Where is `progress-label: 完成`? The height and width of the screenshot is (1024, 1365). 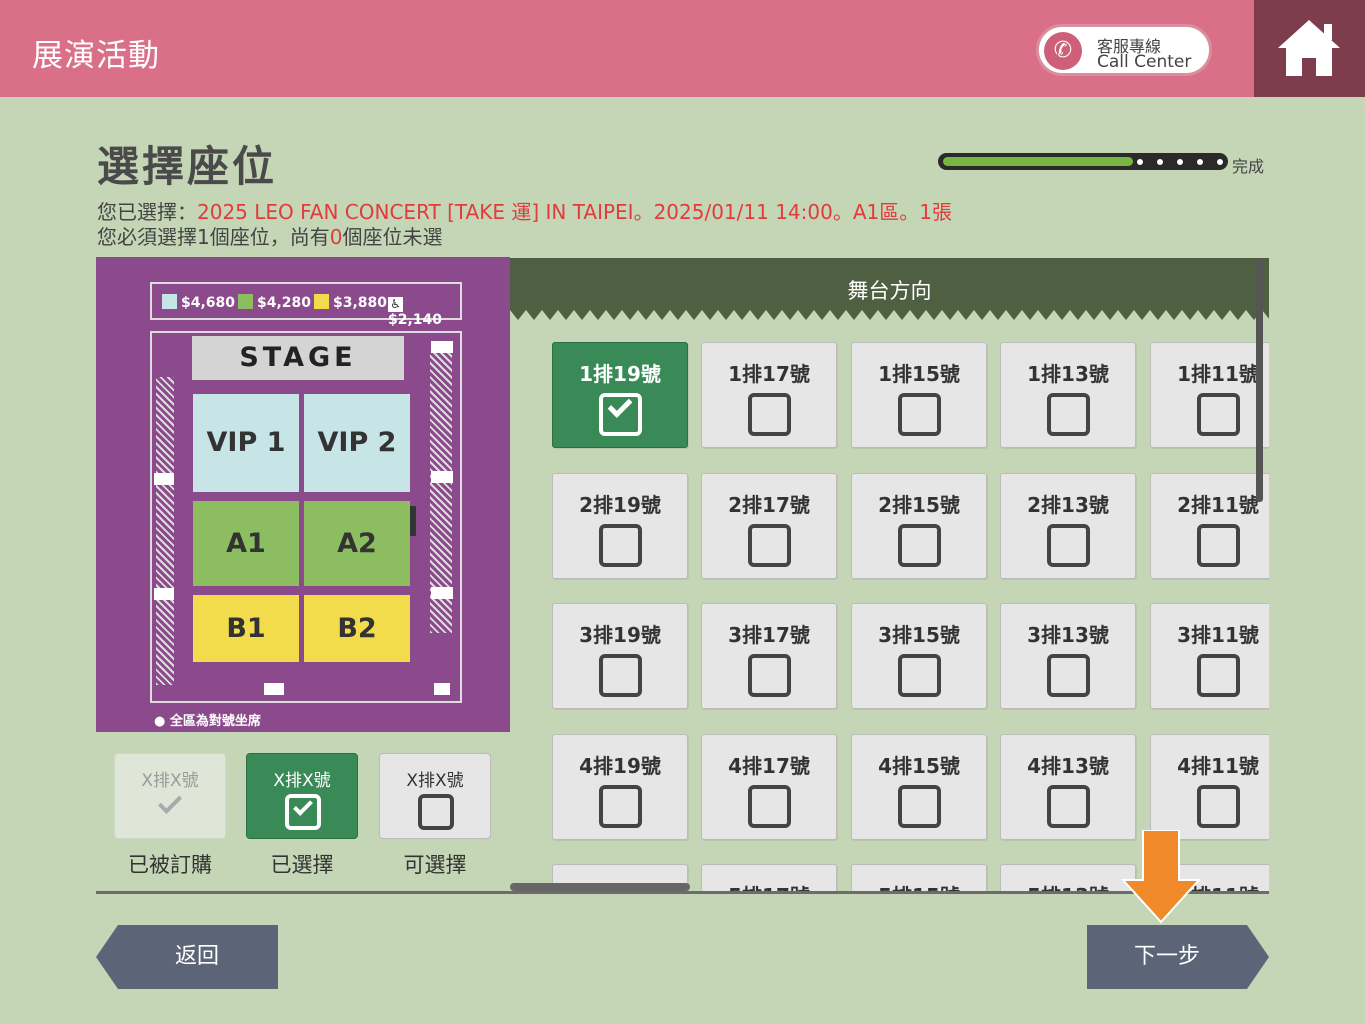
progress-label: 完成 is located at coordinates (1248, 166).